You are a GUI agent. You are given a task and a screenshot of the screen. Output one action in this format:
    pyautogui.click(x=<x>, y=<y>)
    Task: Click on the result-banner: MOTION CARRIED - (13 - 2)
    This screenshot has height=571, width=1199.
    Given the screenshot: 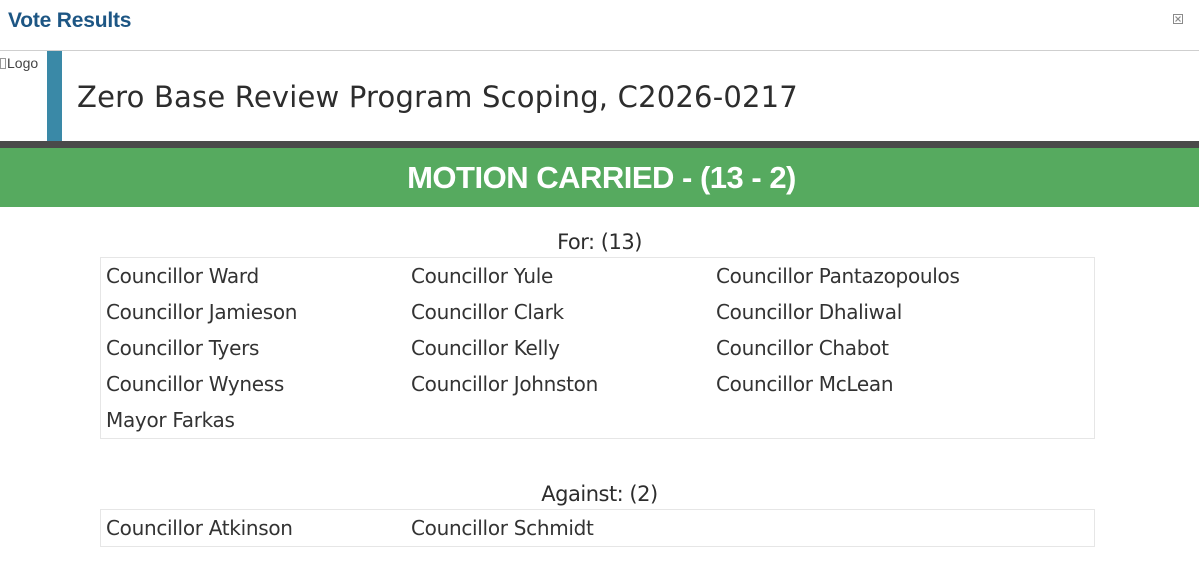 What is the action you would take?
    pyautogui.click(x=599, y=177)
    